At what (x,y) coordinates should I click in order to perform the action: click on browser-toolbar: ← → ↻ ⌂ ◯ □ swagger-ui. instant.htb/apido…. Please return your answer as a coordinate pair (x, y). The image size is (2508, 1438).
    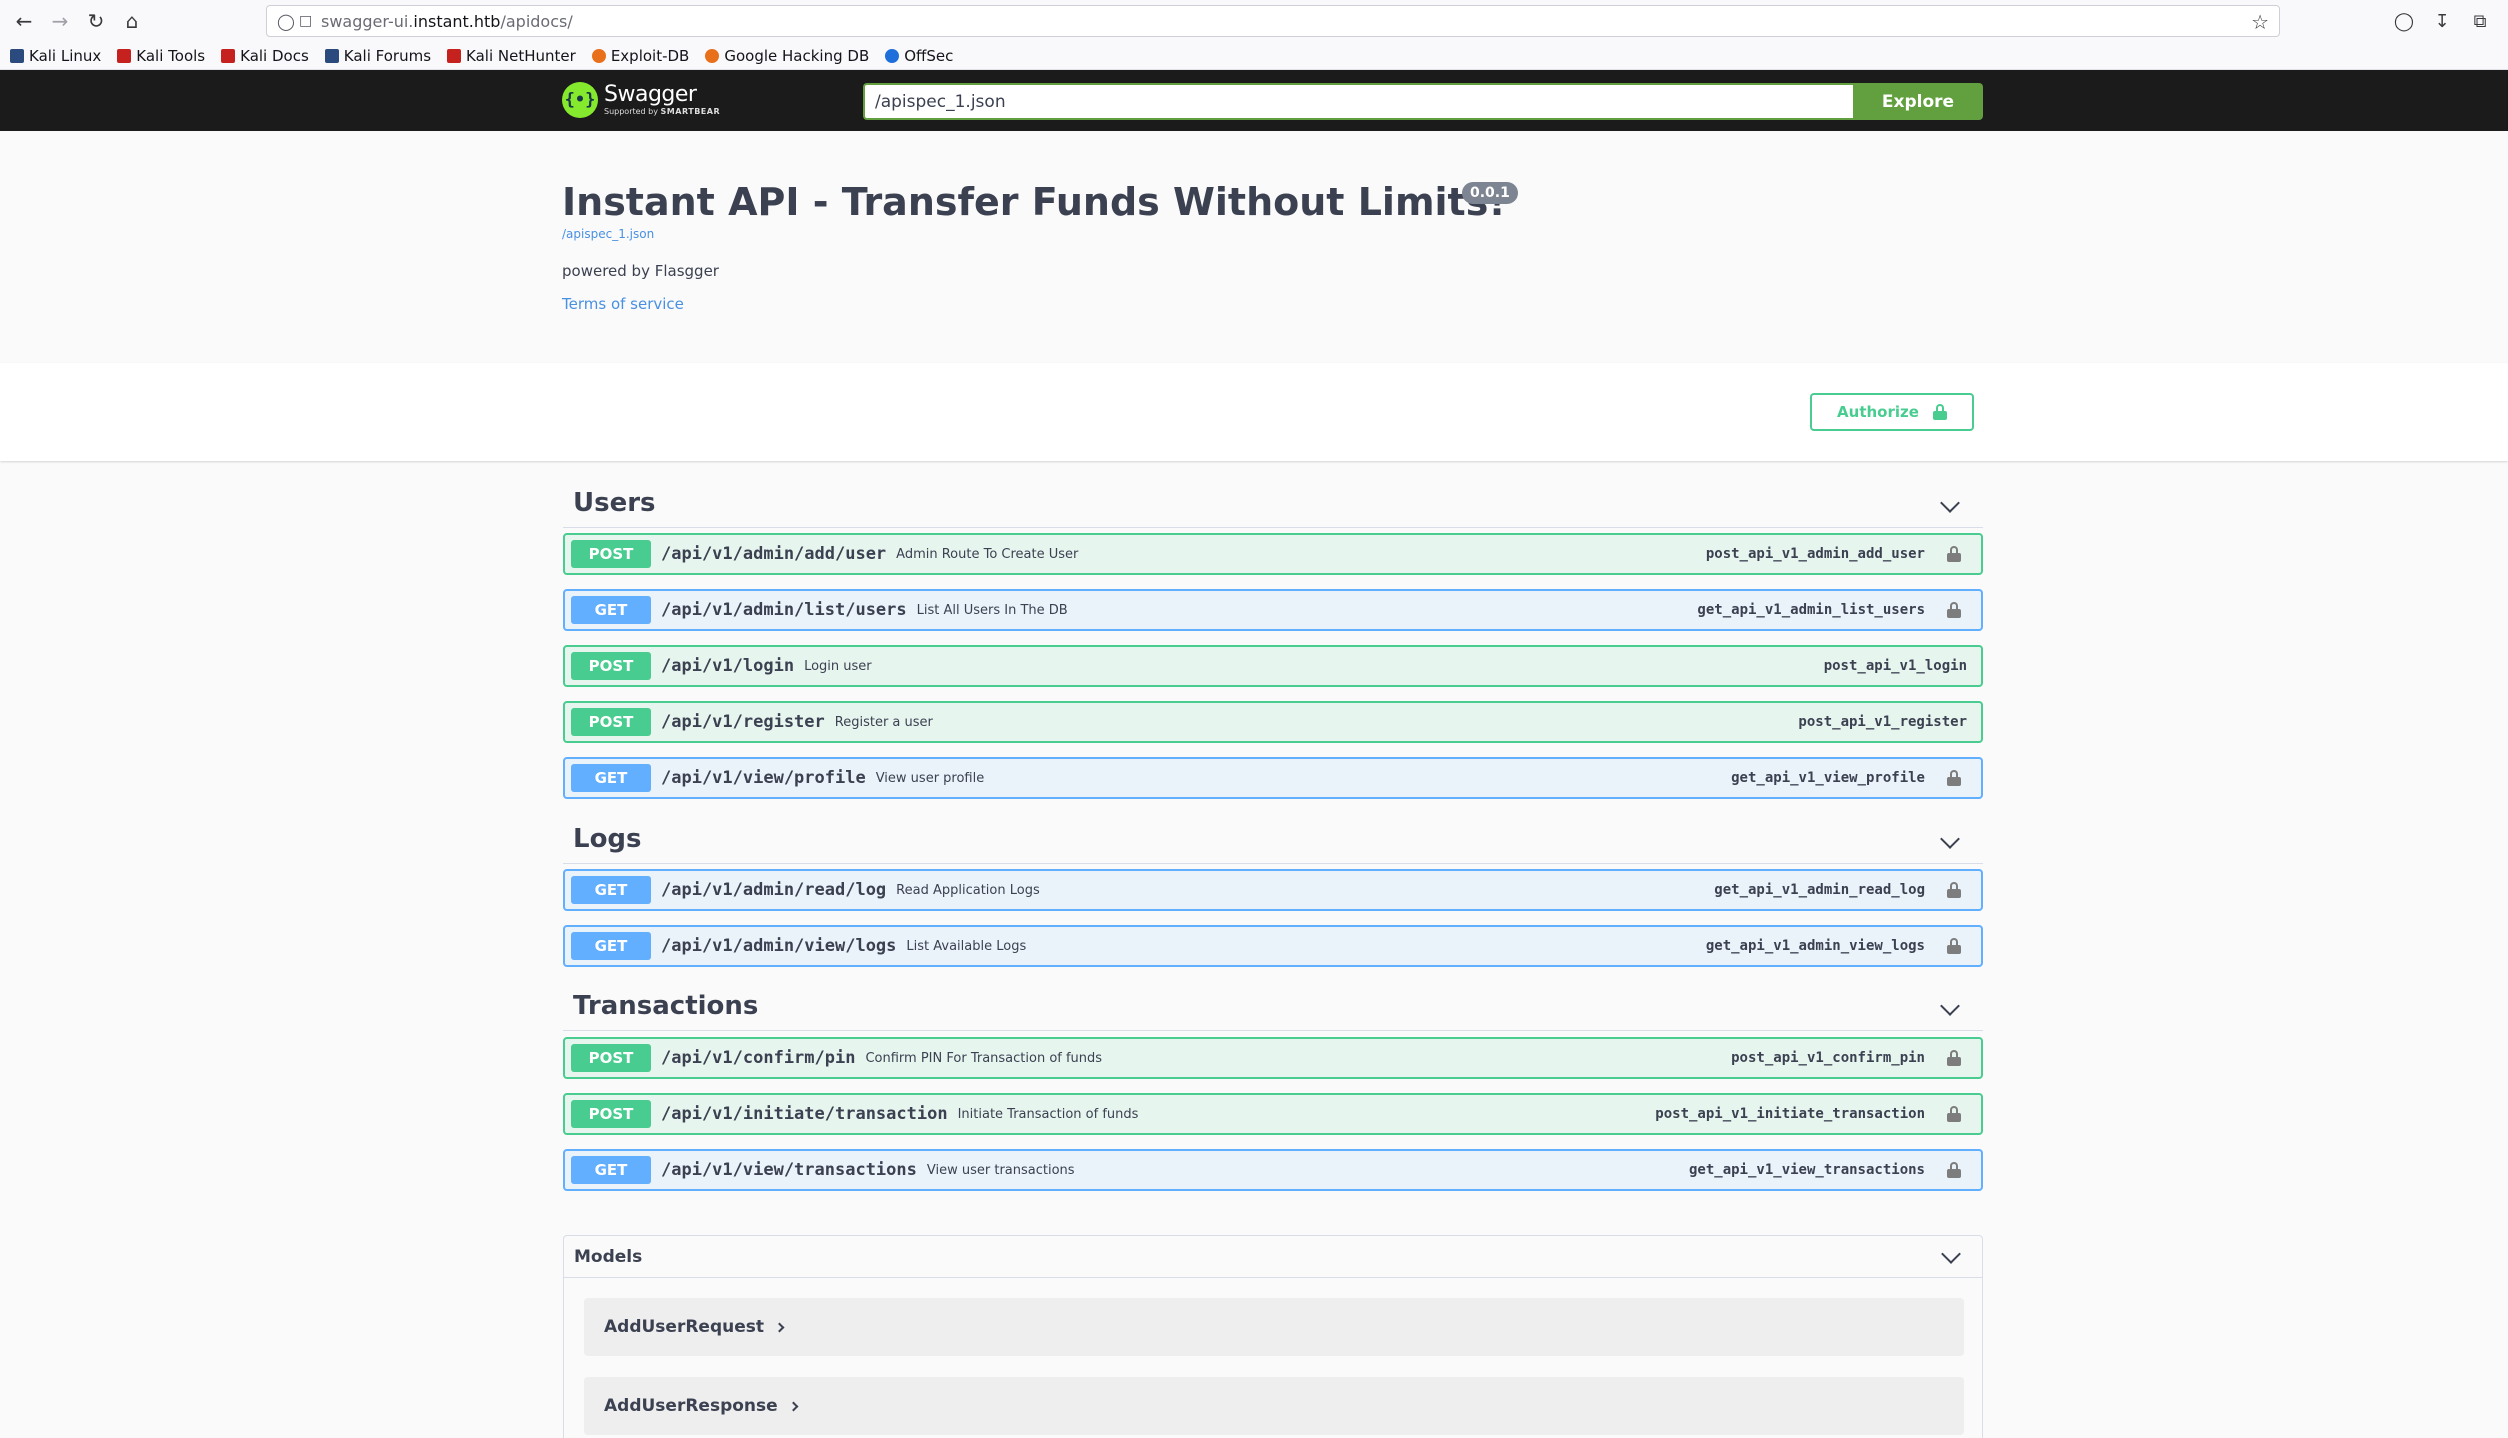
    Looking at the image, I should click on (1254, 21).